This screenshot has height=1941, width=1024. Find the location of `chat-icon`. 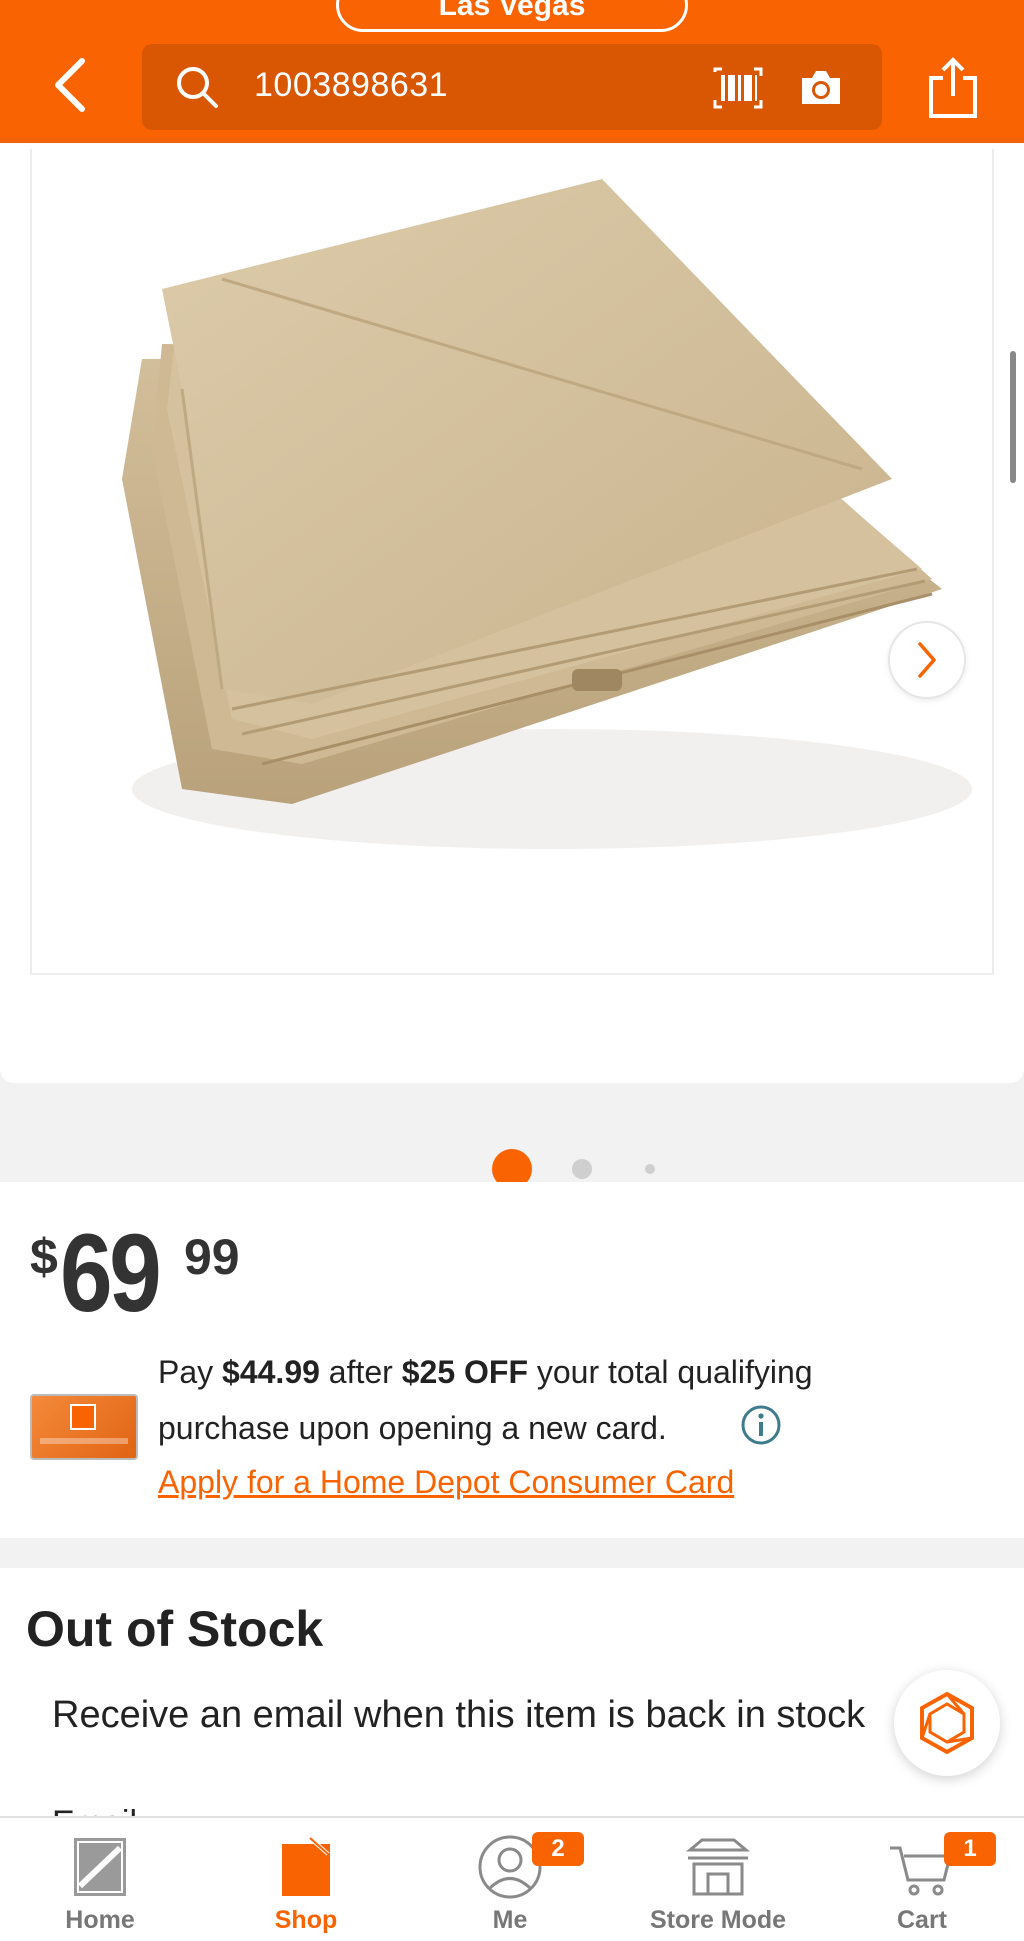

chat-icon is located at coordinates (947, 1723).